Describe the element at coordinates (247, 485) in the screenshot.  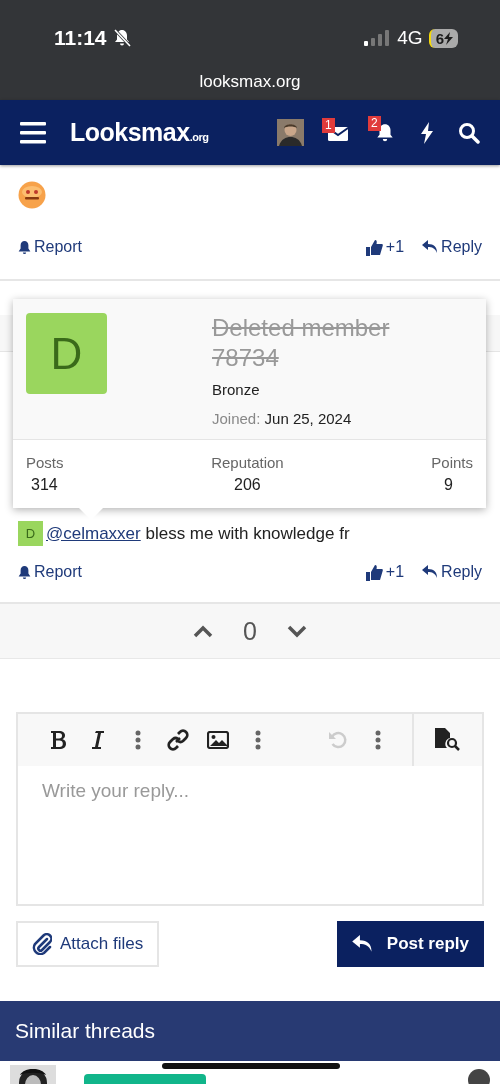
I see `stat-value: 206` at that location.